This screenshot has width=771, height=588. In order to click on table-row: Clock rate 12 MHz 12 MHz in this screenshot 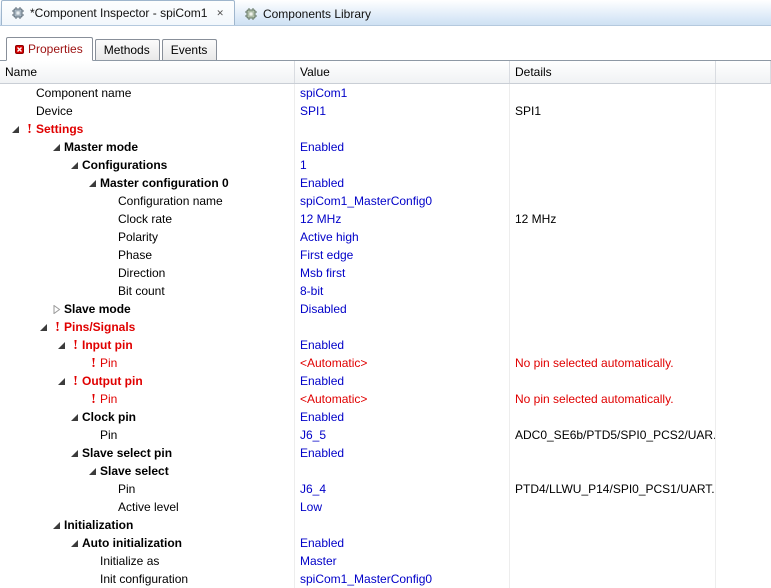, I will do `click(385, 219)`.